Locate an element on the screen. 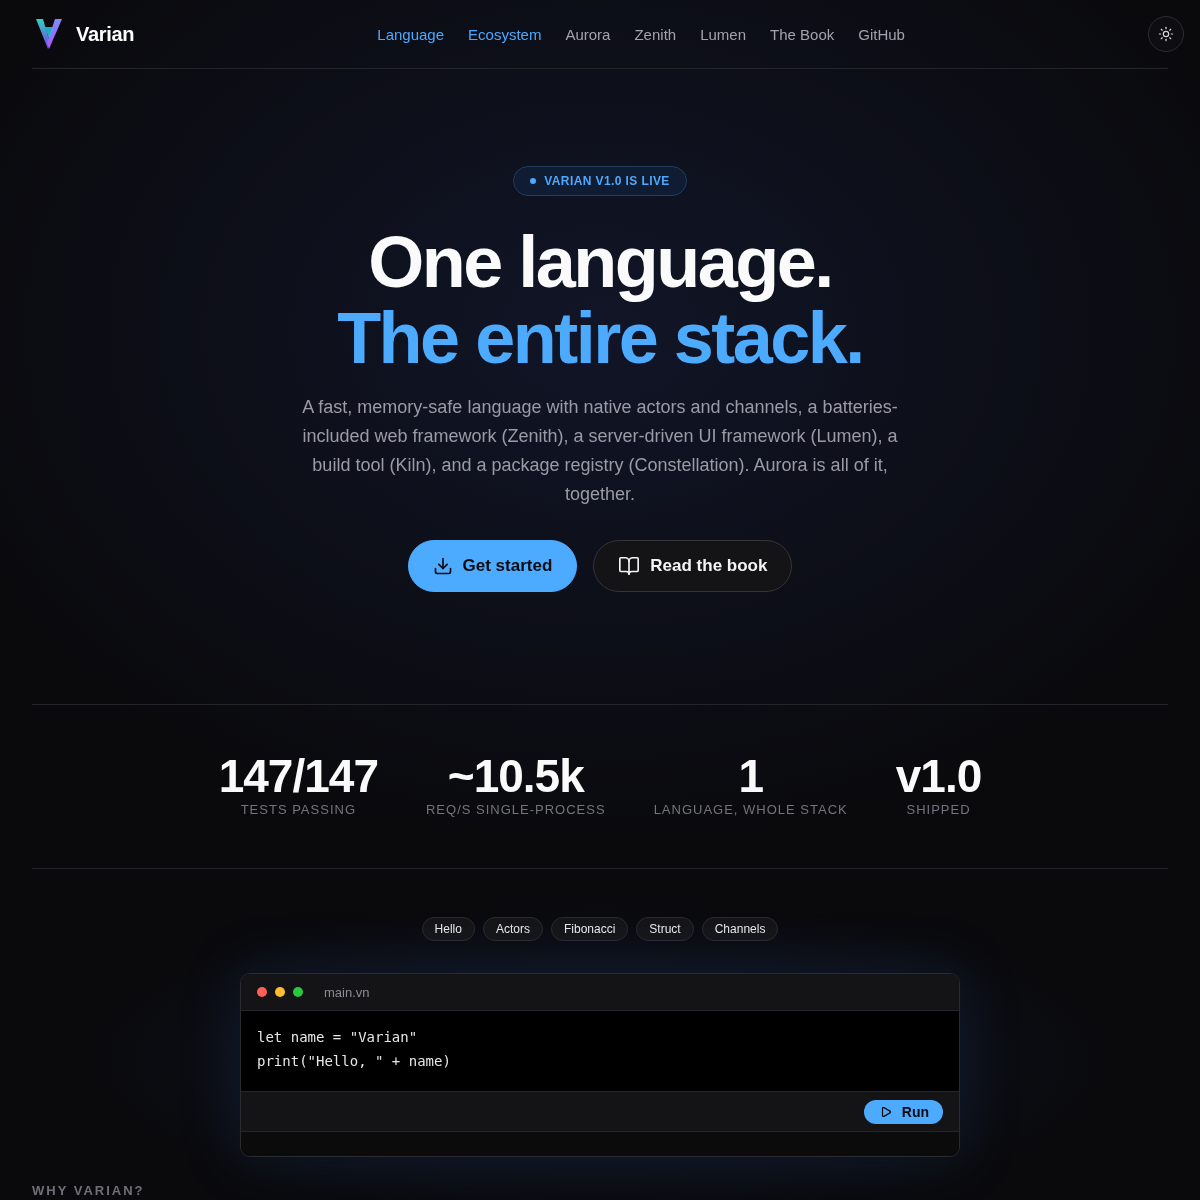 This screenshot has width=1200, height=1200. status-dot-icon is located at coordinates (533, 181).